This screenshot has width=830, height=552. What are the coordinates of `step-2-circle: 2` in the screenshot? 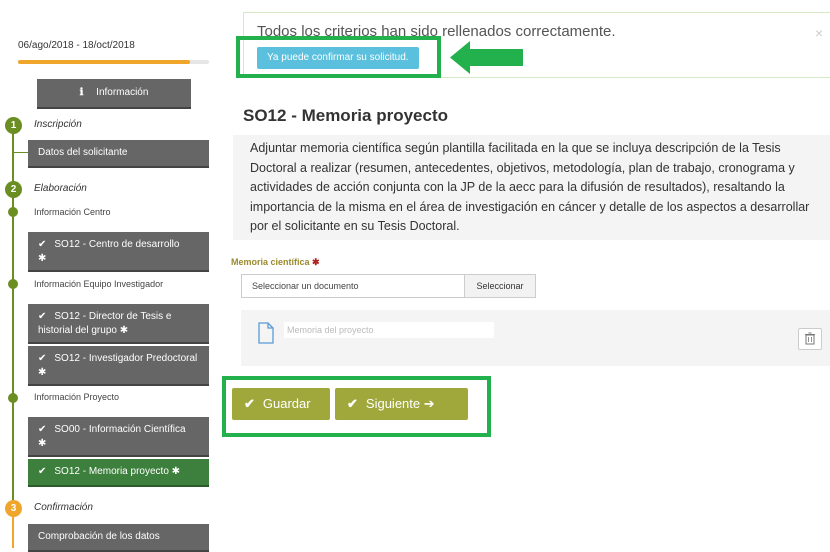 It's located at (13, 189).